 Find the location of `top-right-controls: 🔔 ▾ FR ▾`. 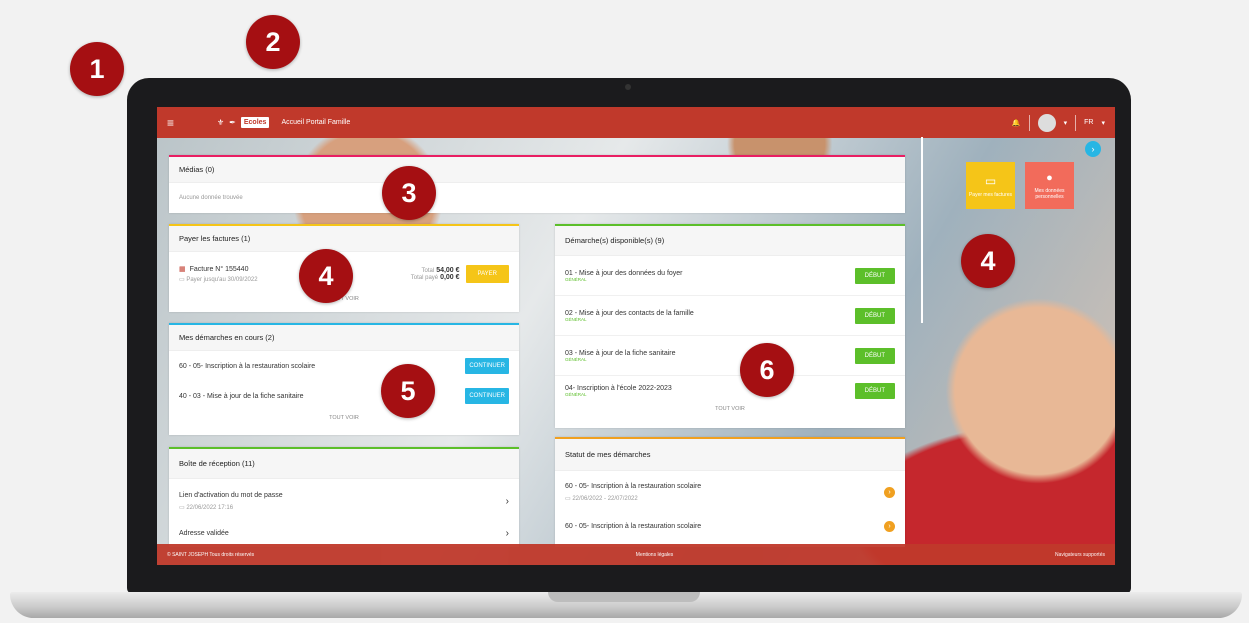

top-right-controls: 🔔 ▾ FR ▾ is located at coordinates (1058, 122).